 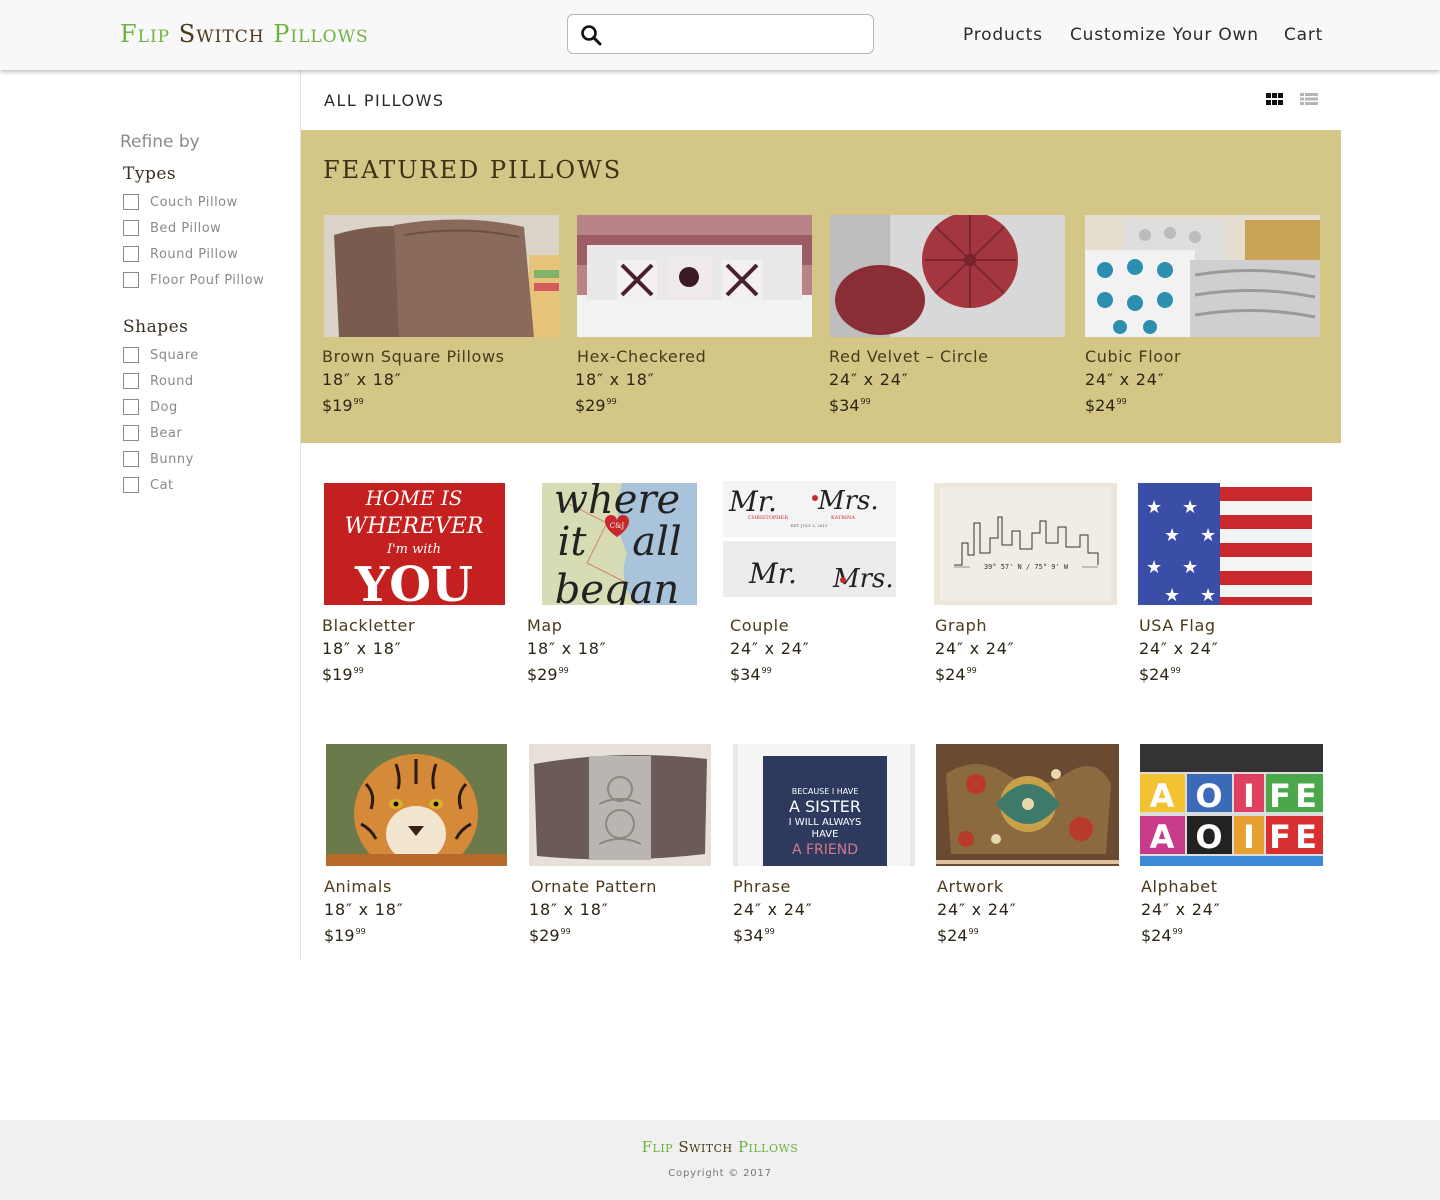 What do you see at coordinates (414, 526) in the screenshot?
I see `svg-text: WHEREVER` at bounding box center [414, 526].